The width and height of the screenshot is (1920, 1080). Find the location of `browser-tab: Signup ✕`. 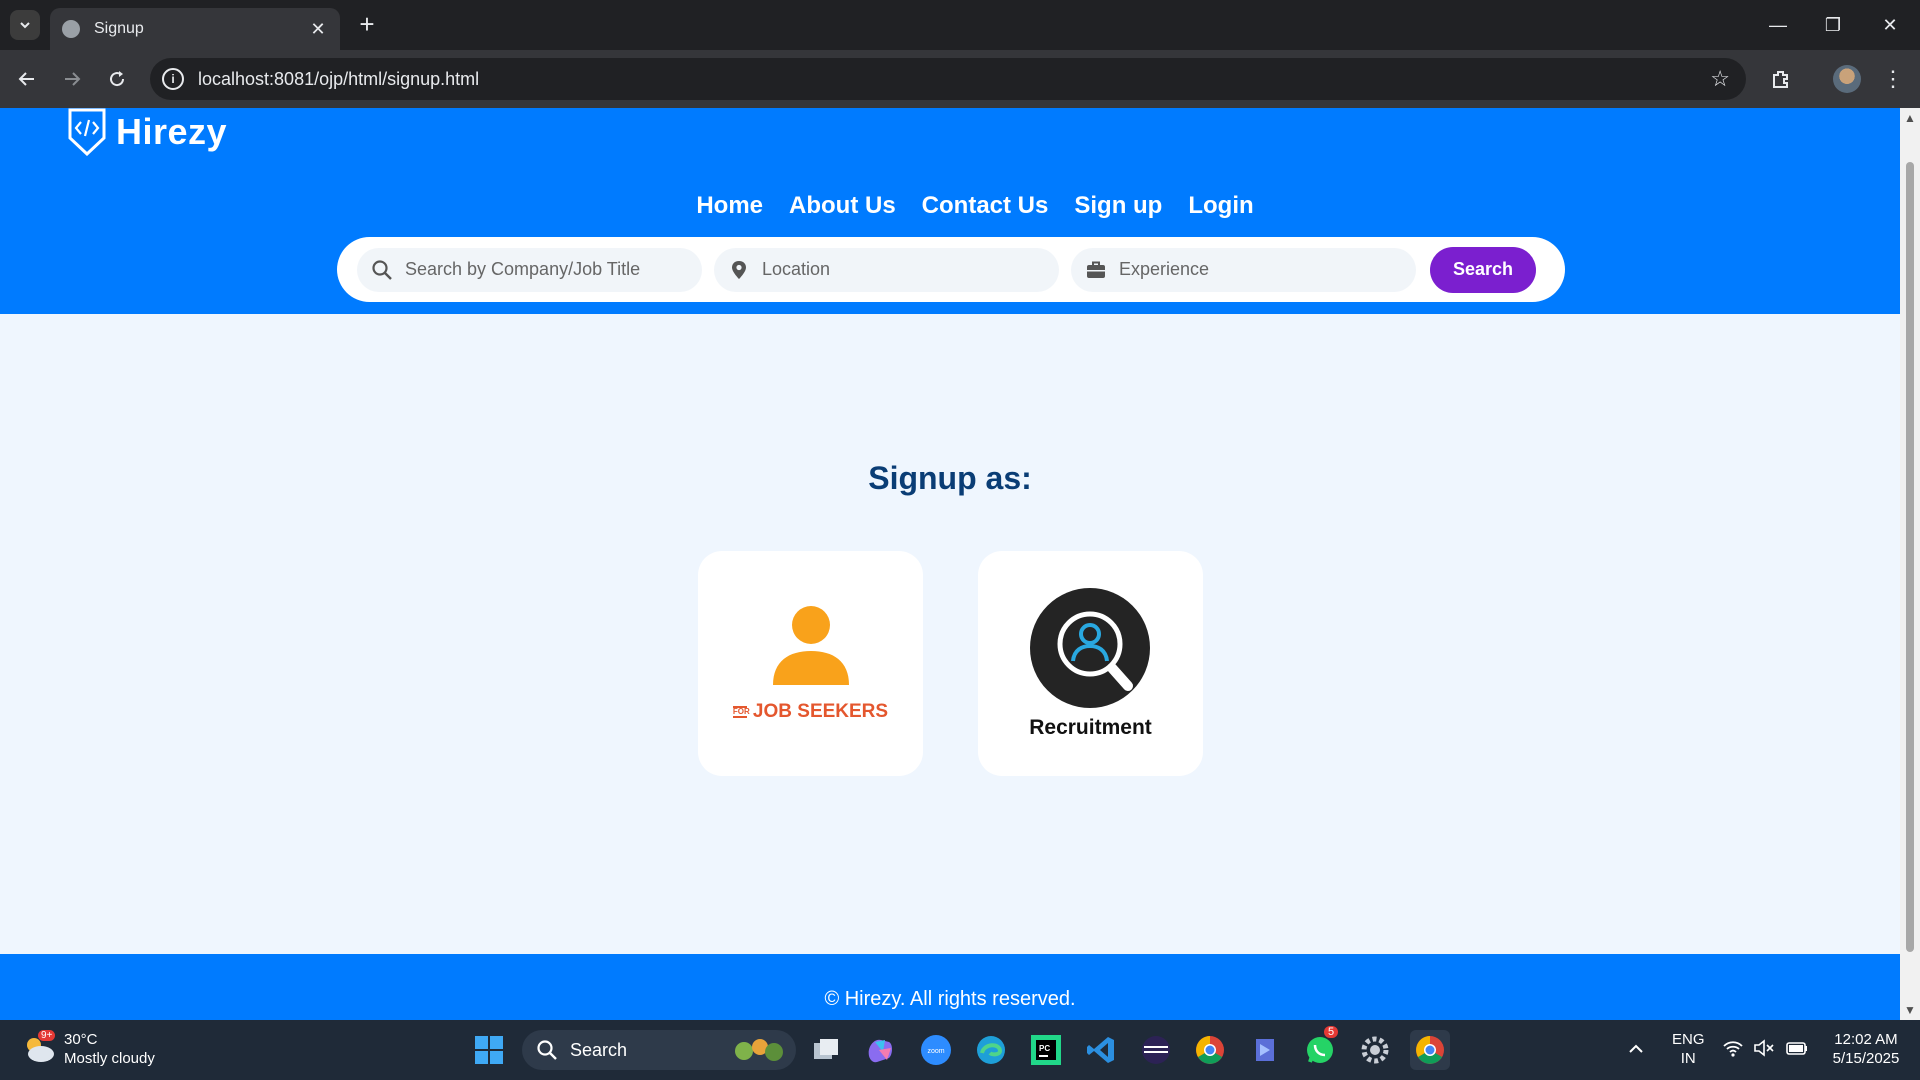

browser-tab: Signup ✕ is located at coordinates (195, 29).